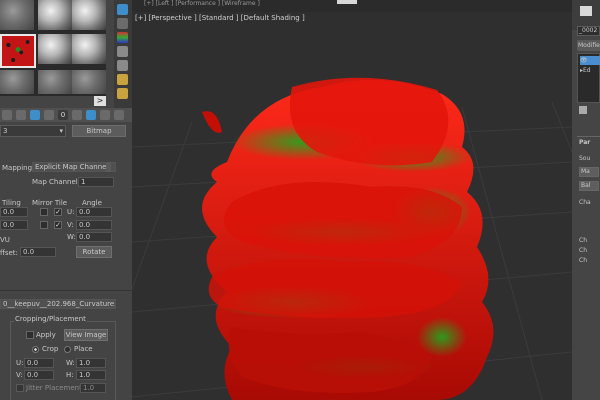 The width and height of the screenshot is (600, 400). I want to click on other-viewport-thumb, so click(347, 2).